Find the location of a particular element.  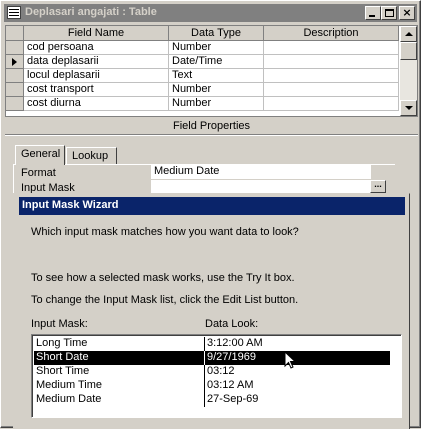

arrow-up-icon is located at coordinates (409, 34).